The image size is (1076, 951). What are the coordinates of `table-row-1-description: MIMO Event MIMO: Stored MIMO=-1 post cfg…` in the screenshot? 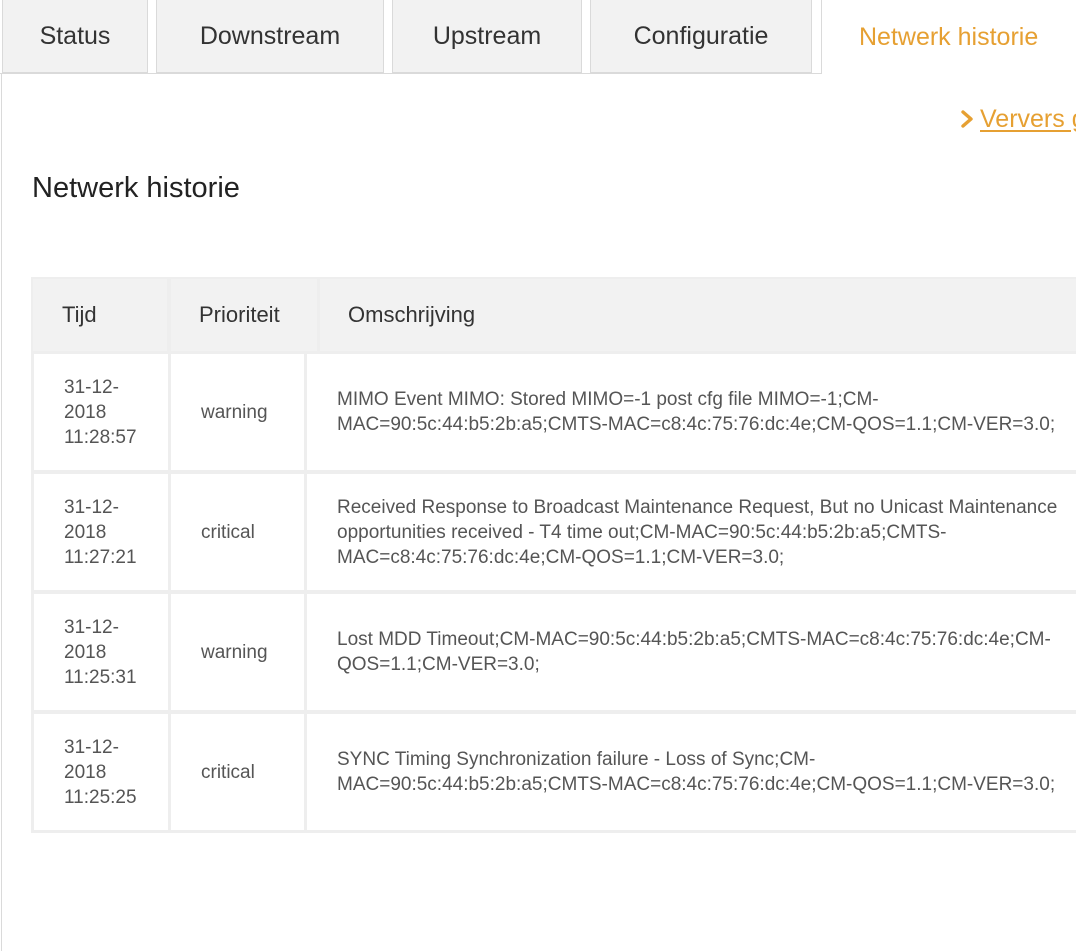 It's located at (691, 412).